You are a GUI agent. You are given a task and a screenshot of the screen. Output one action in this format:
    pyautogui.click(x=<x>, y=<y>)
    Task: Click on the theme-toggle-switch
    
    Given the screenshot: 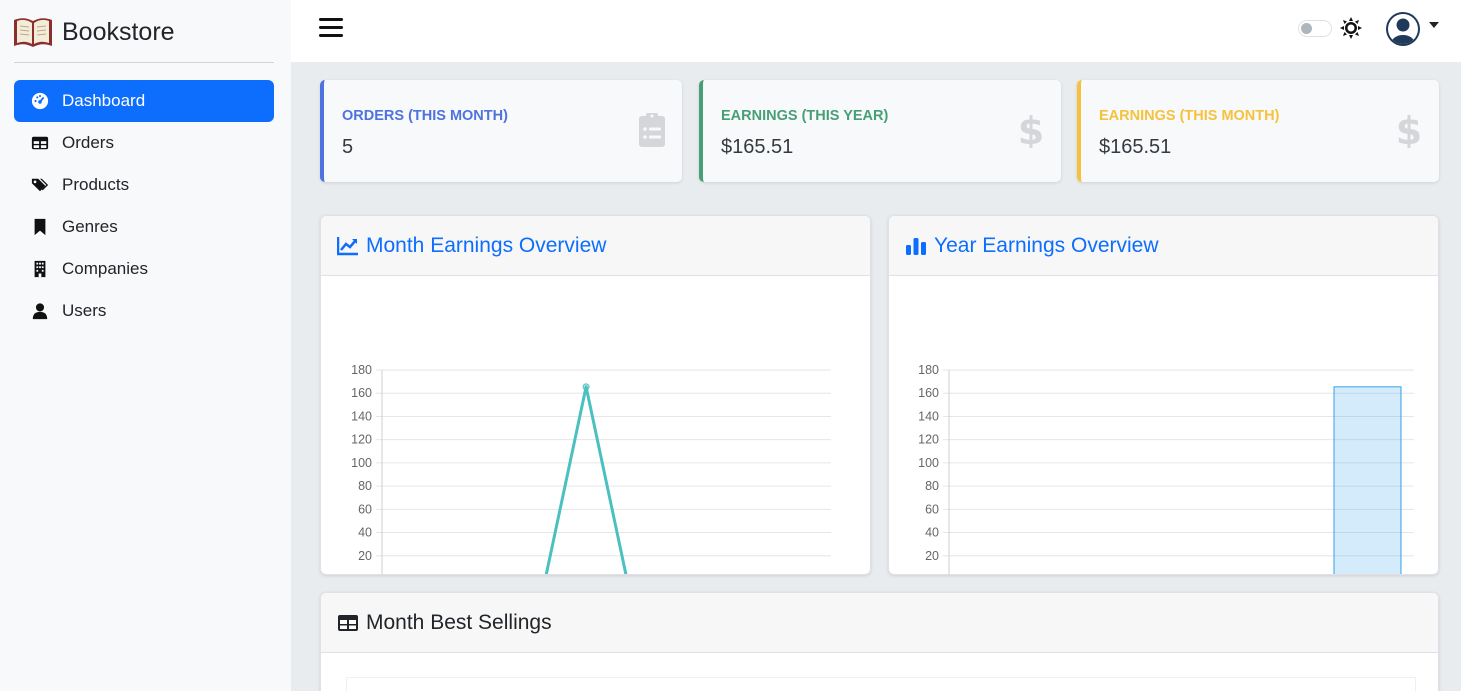 What is the action you would take?
    pyautogui.click(x=1315, y=28)
    